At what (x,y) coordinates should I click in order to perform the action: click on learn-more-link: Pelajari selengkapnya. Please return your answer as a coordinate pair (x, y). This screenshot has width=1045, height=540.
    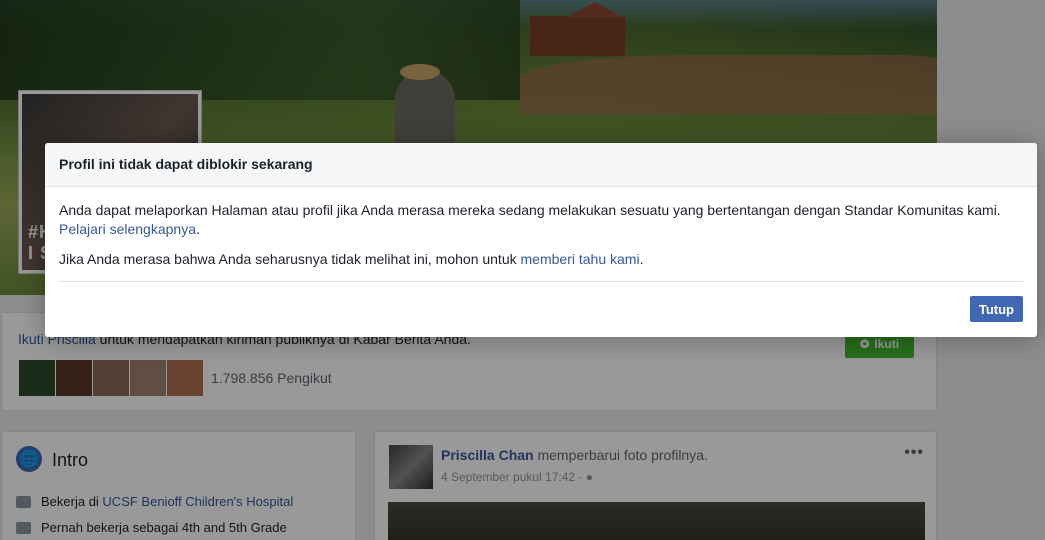
    Looking at the image, I should click on (127, 229).